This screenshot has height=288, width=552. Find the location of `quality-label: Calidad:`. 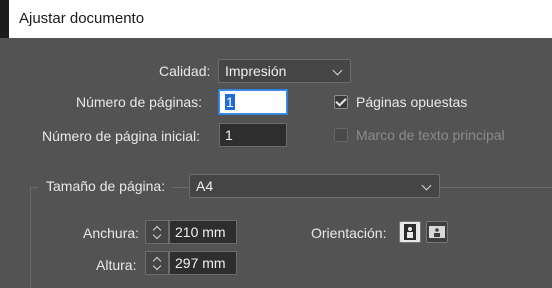

quality-label: Calidad: is located at coordinates (185, 71).